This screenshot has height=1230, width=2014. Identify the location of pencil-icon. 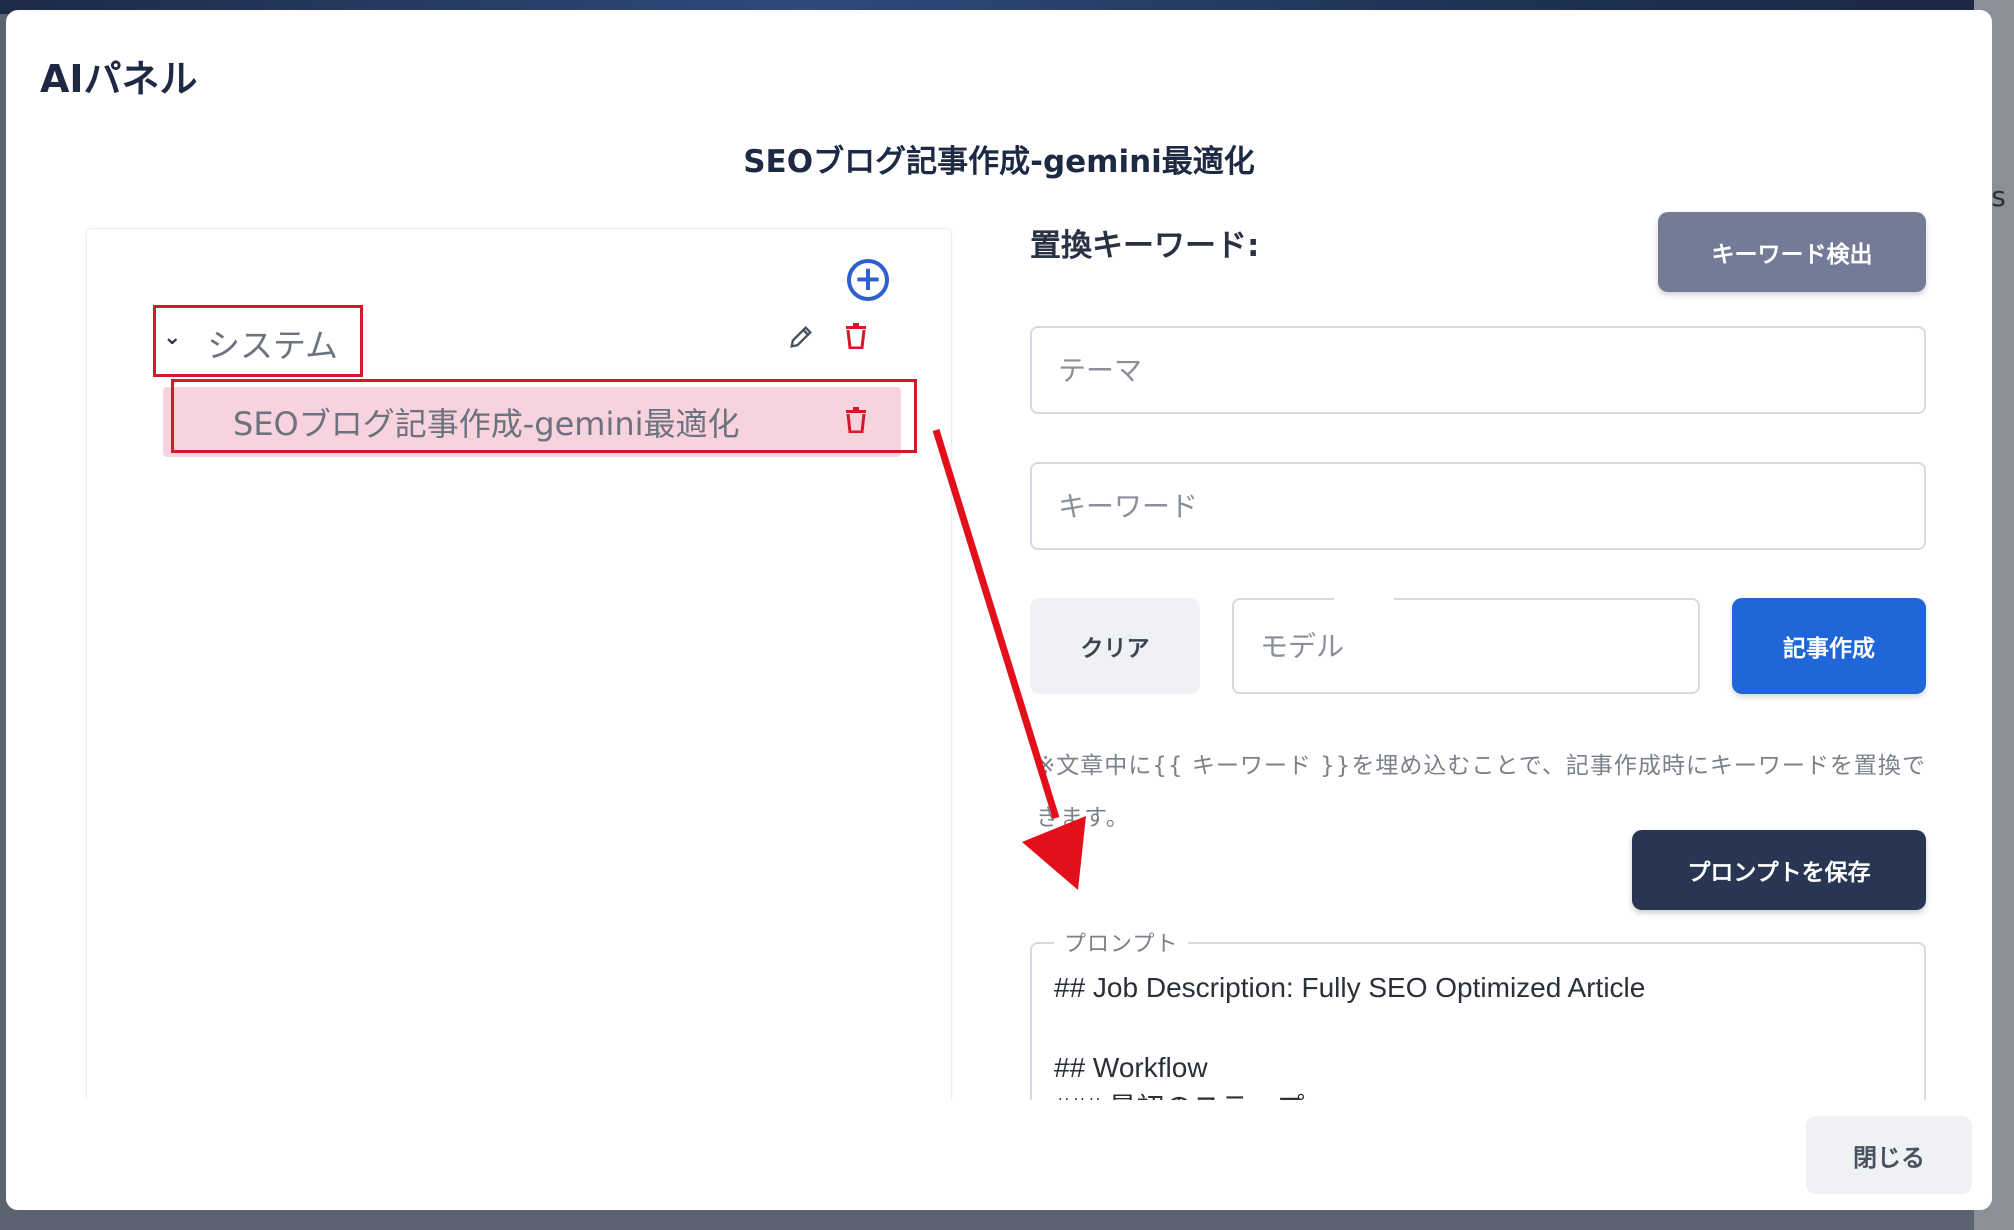
(801, 337).